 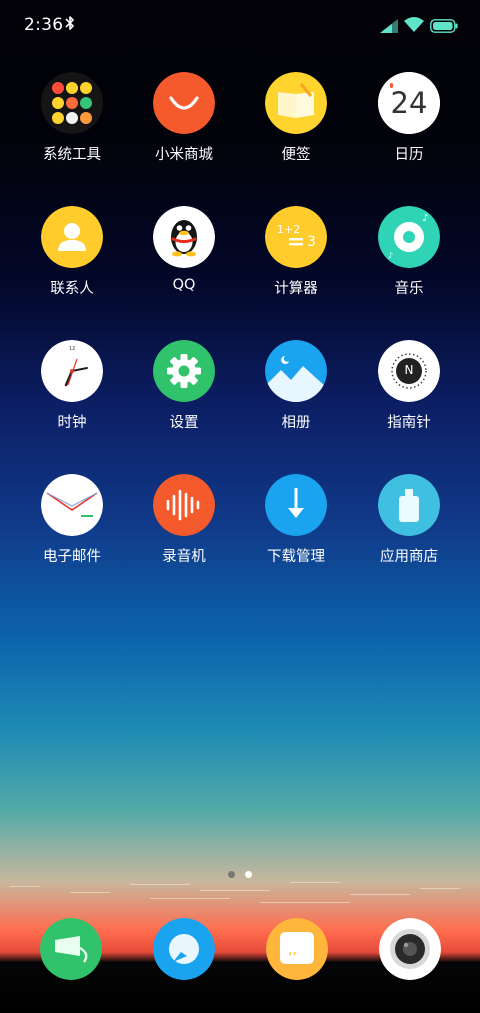 I want to click on dock-phone, so click(x=71, y=949).